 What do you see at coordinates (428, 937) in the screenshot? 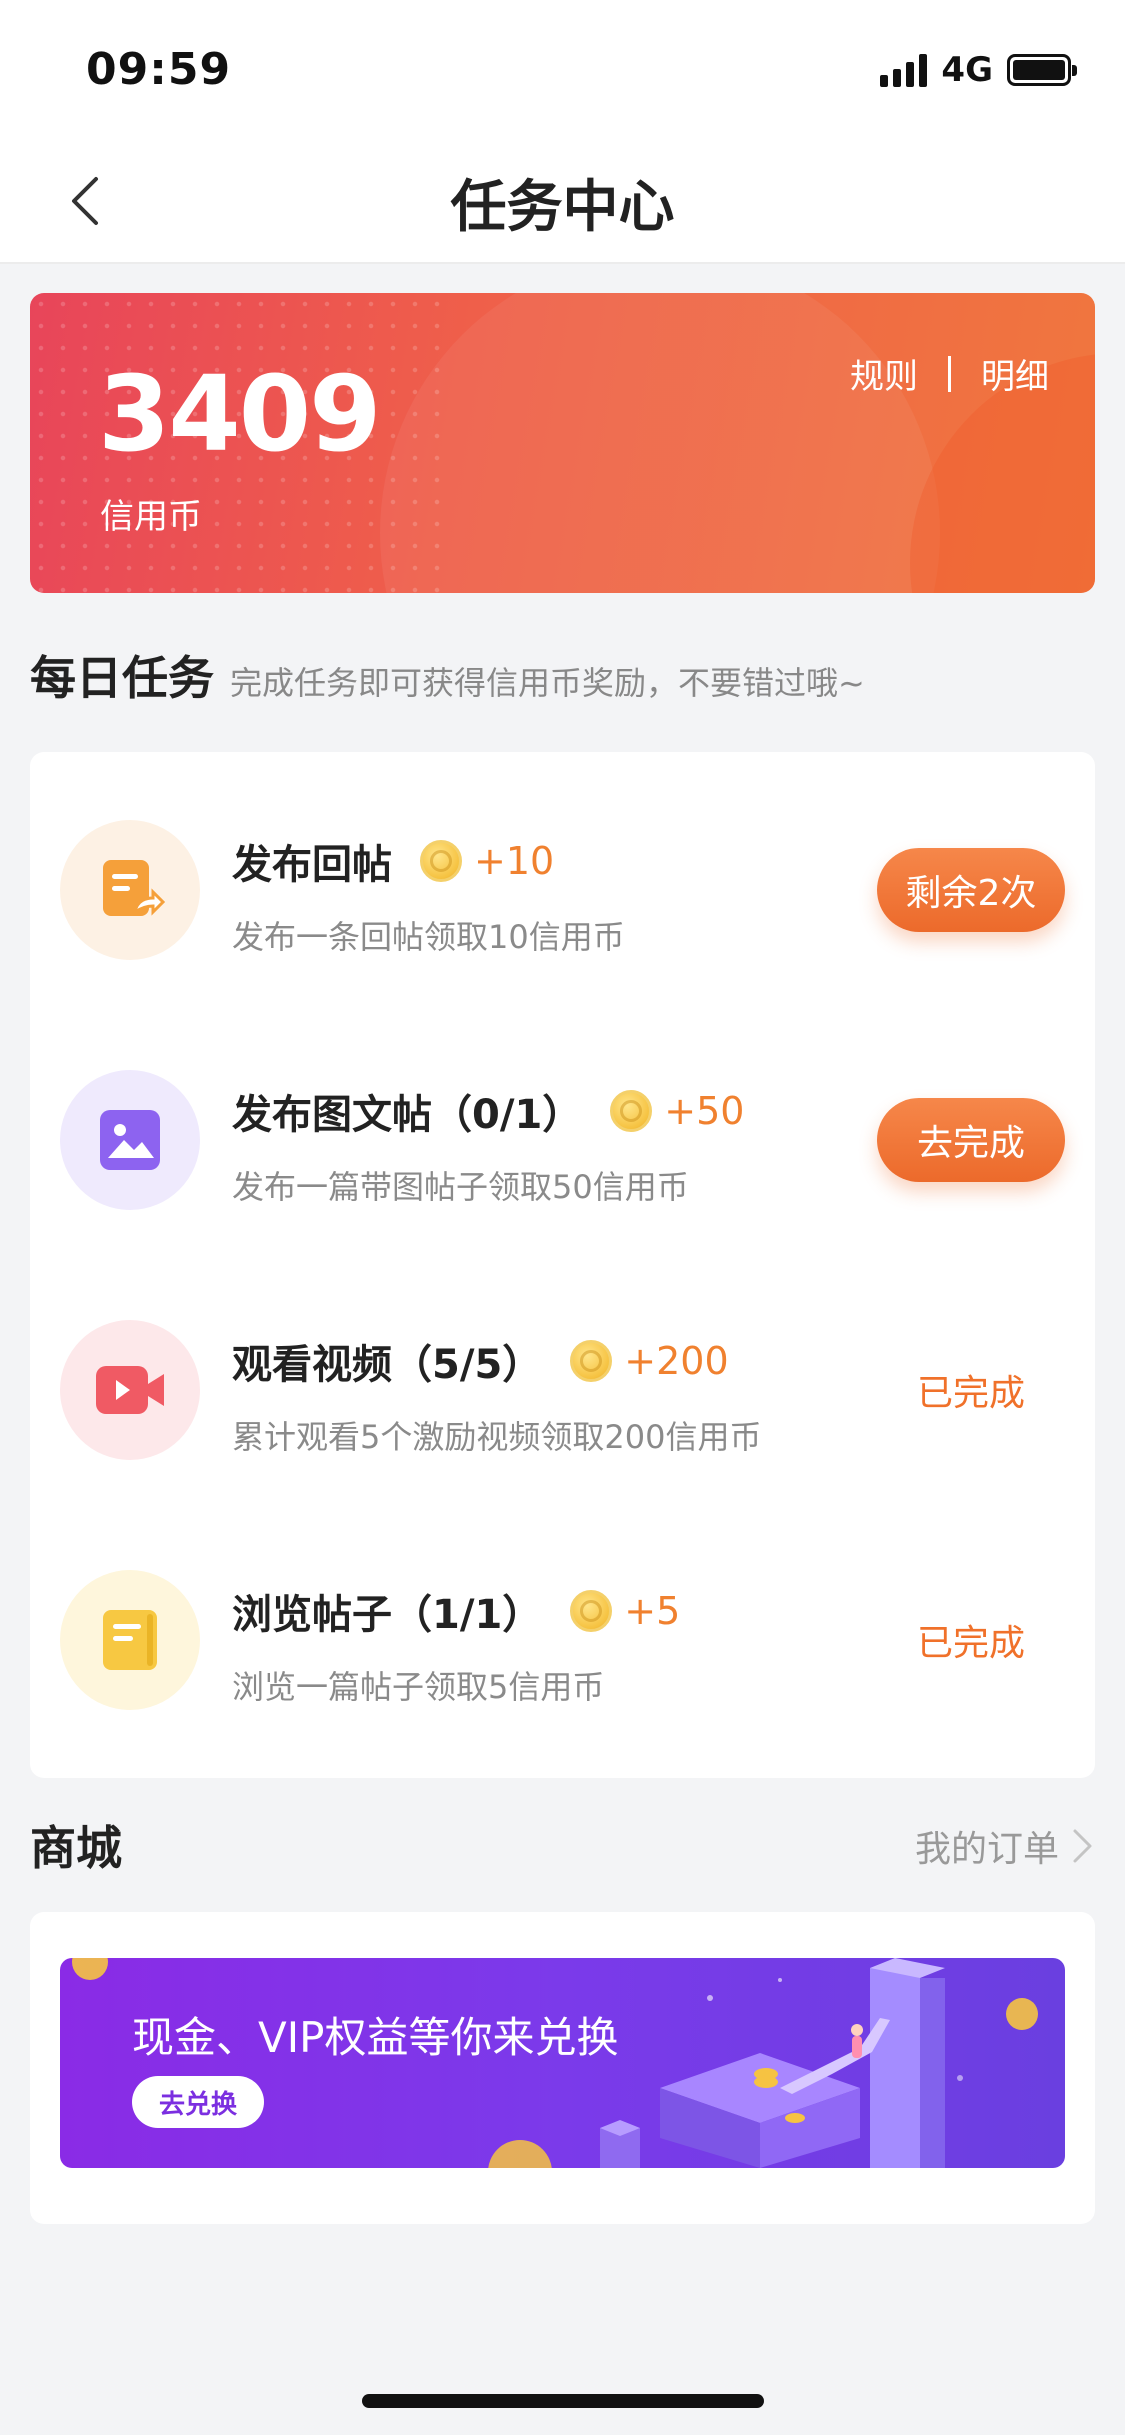
I see `task-description: 发布一条回帖领取10信用币` at bounding box center [428, 937].